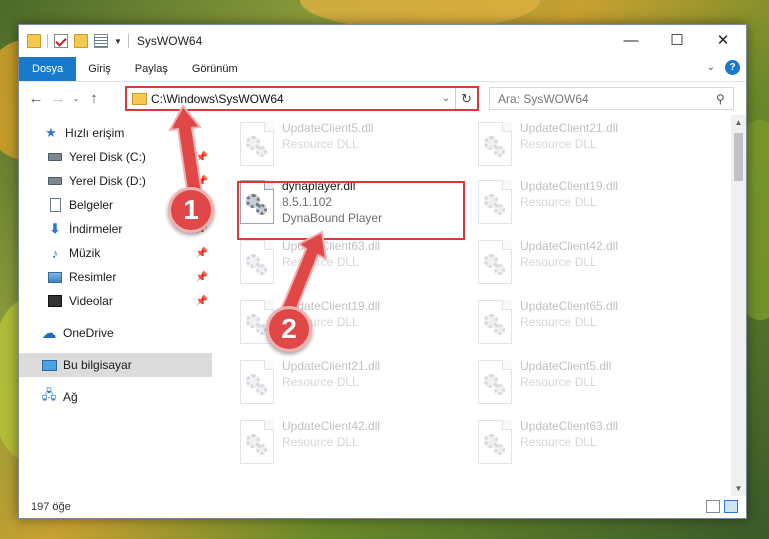 The image size is (769, 539). What do you see at coordinates (543, 99) in the screenshot?
I see `search-placeholder: Ara: SysWOW64` at bounding box center [543, 99].